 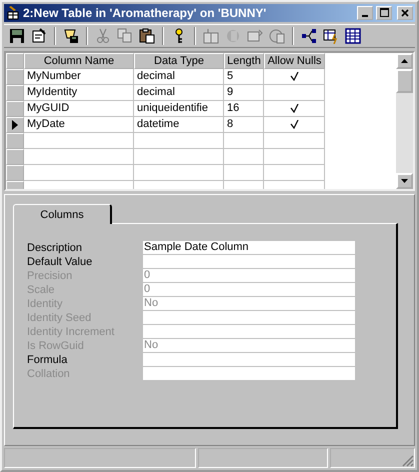 What do you see at coordinates (244, 60) in the screenshot?
I see `column-header: Length` at bounding box center [244, 60].